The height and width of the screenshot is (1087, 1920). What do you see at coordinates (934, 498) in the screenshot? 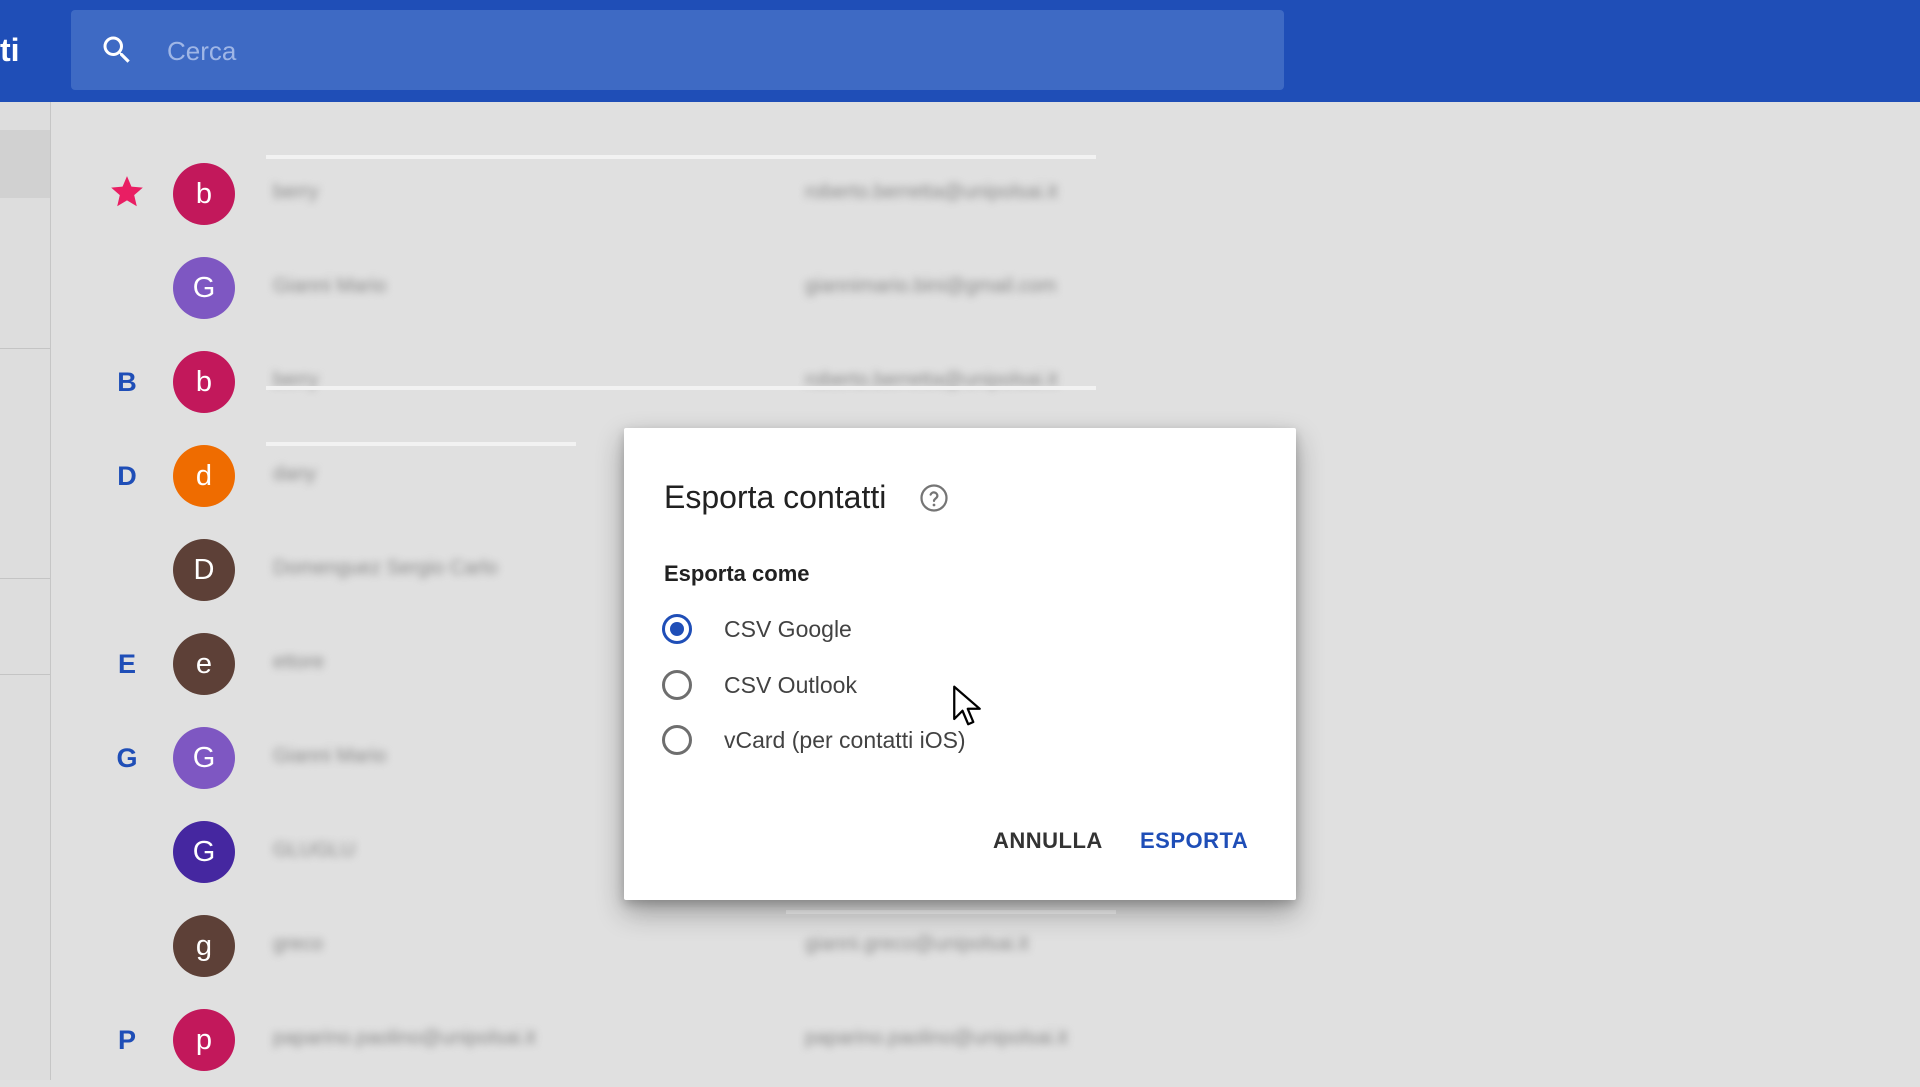
I see `help-circle-icon` at bounding box center [934, 498].